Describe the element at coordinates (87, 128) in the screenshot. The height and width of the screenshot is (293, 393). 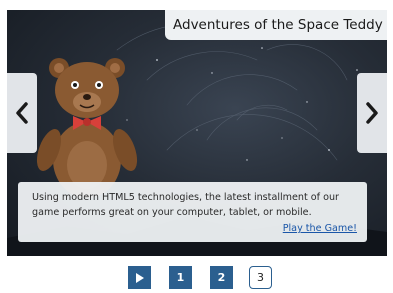
I see `teddy-bear-image` at that location.